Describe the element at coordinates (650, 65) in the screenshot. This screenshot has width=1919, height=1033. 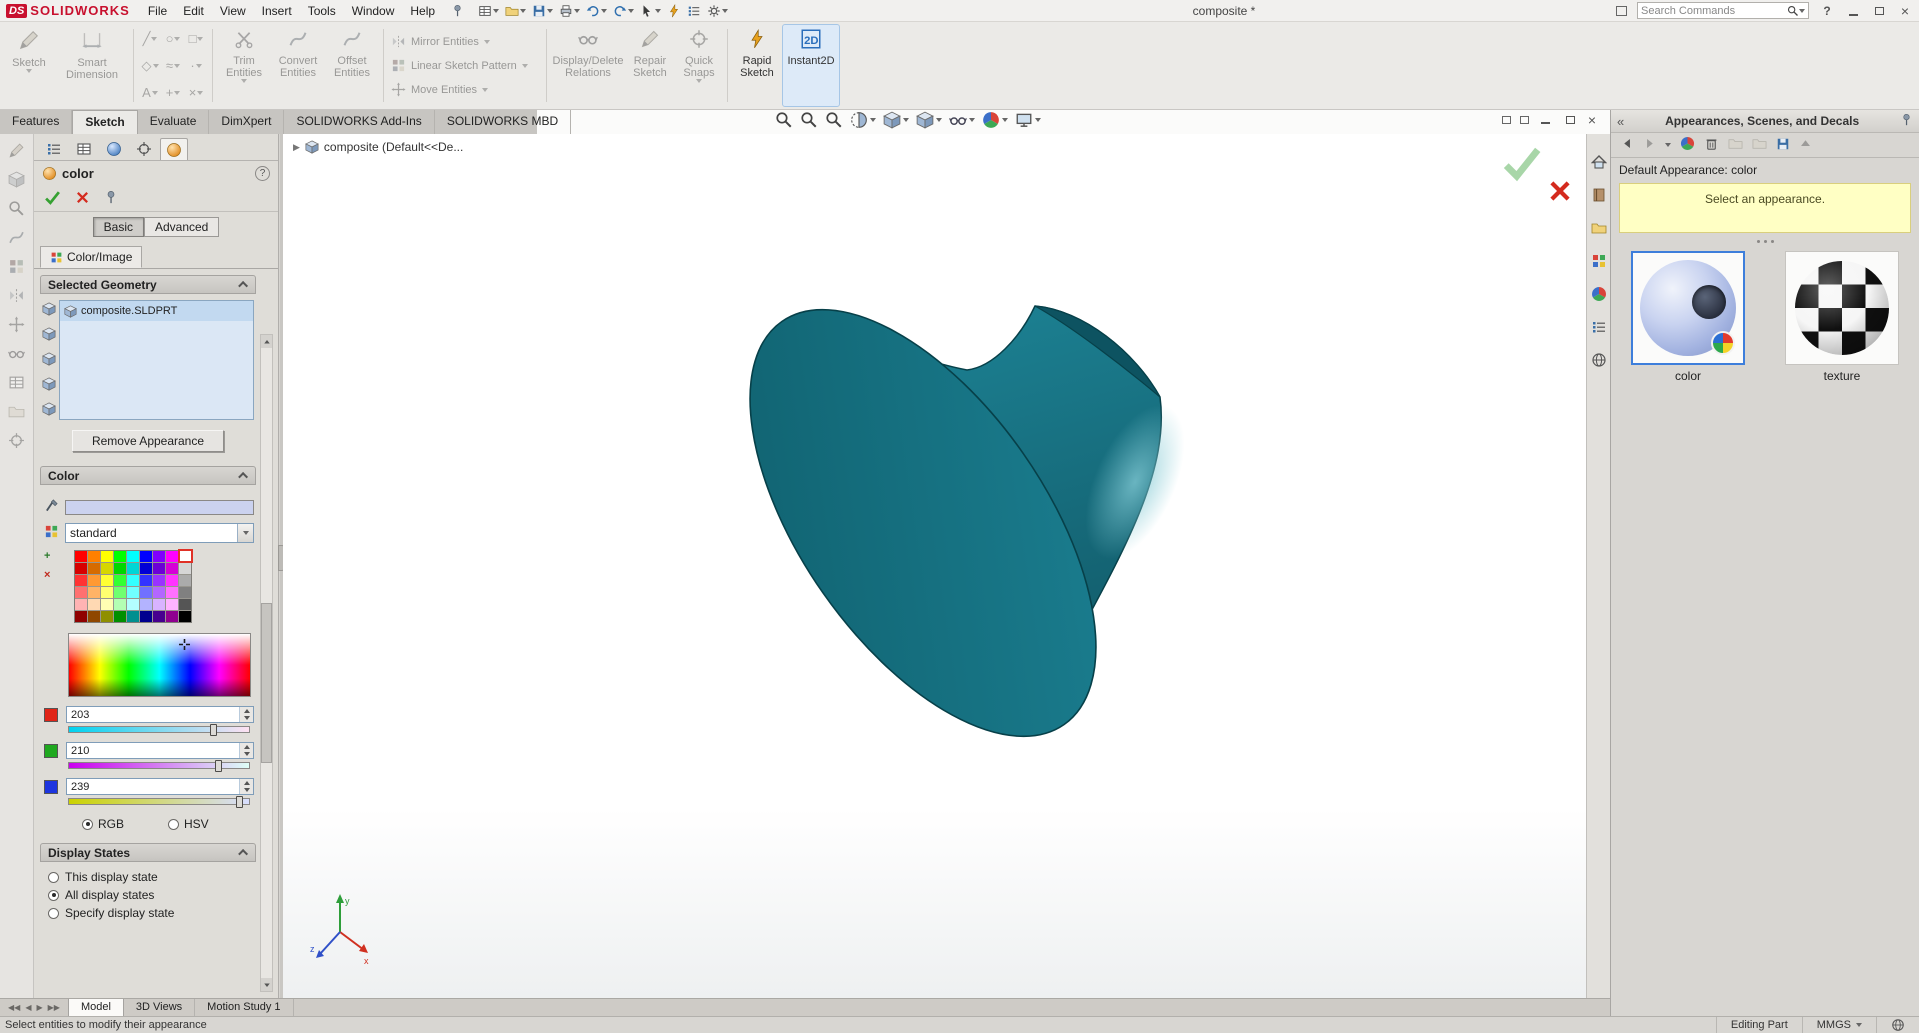
I see `repair-sketch-button: Repair Sketch` at that location.